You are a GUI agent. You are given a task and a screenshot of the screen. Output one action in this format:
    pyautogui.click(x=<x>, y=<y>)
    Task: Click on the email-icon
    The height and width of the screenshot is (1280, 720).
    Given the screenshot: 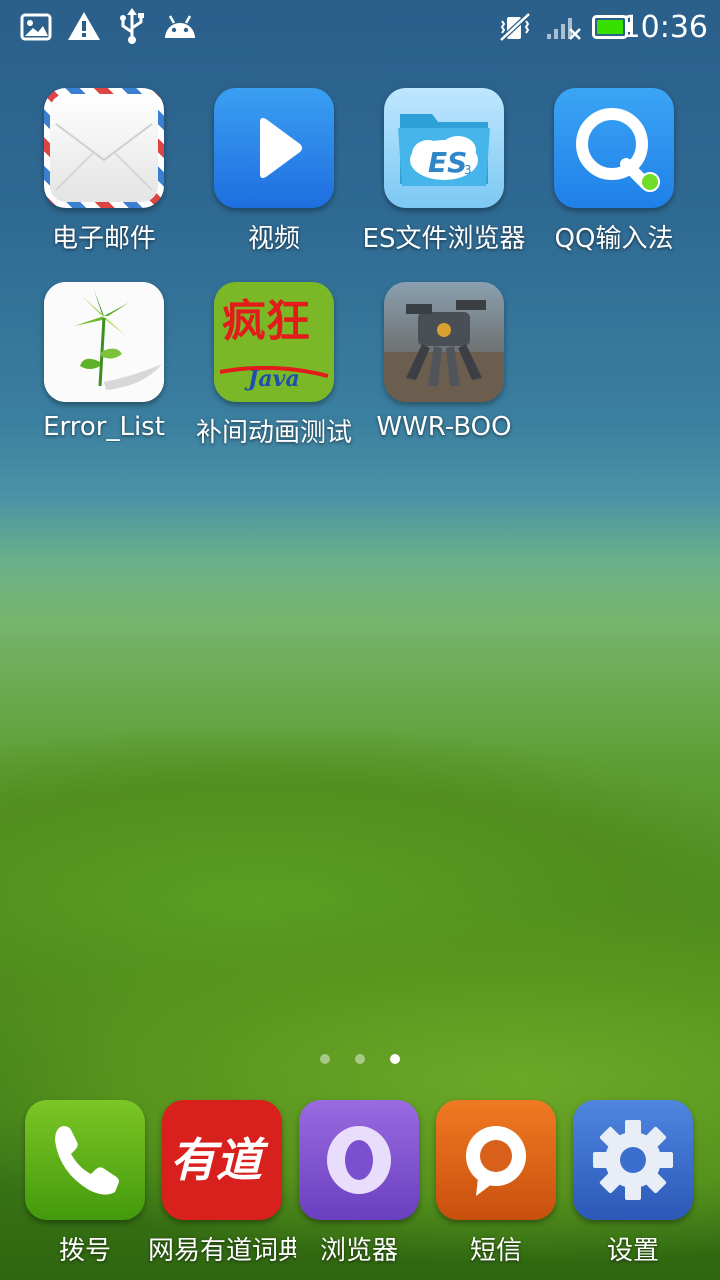 What is the action you would take?
    pyautogui.click(x=104, y=148)
    